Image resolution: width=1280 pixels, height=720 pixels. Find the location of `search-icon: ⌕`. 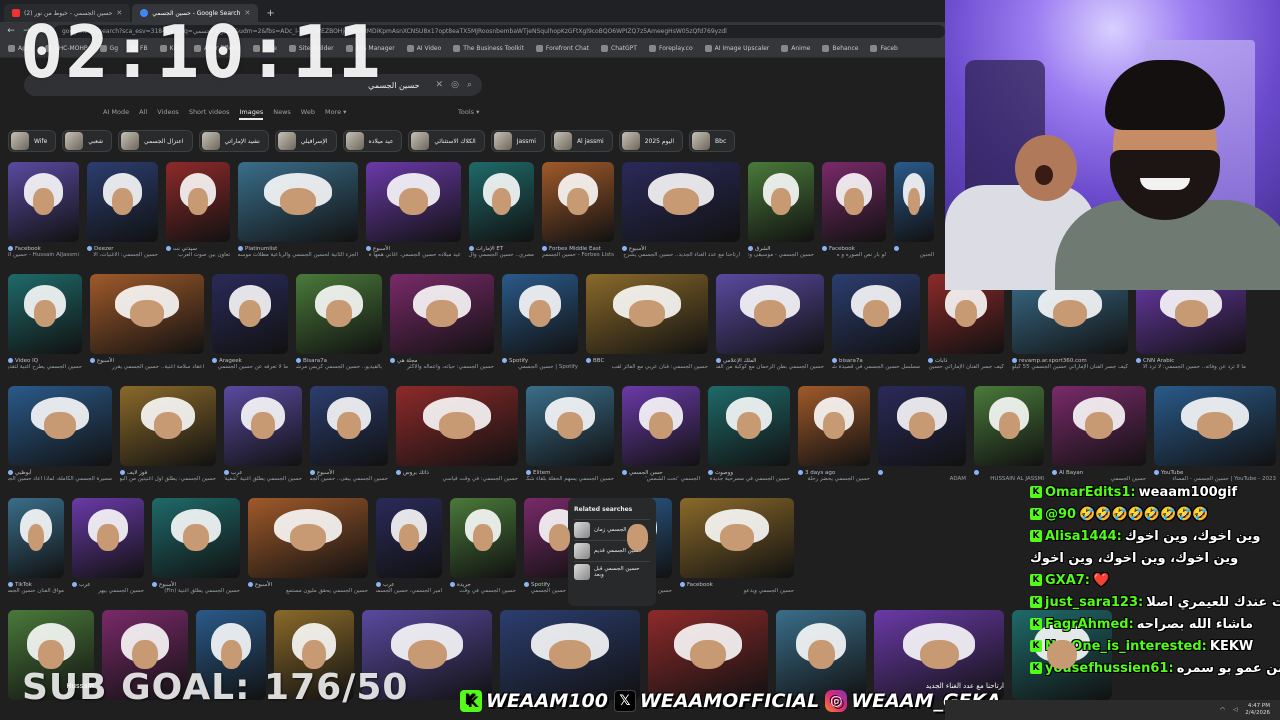

search-icon: ⌕ is located at coordinates (469, 85).